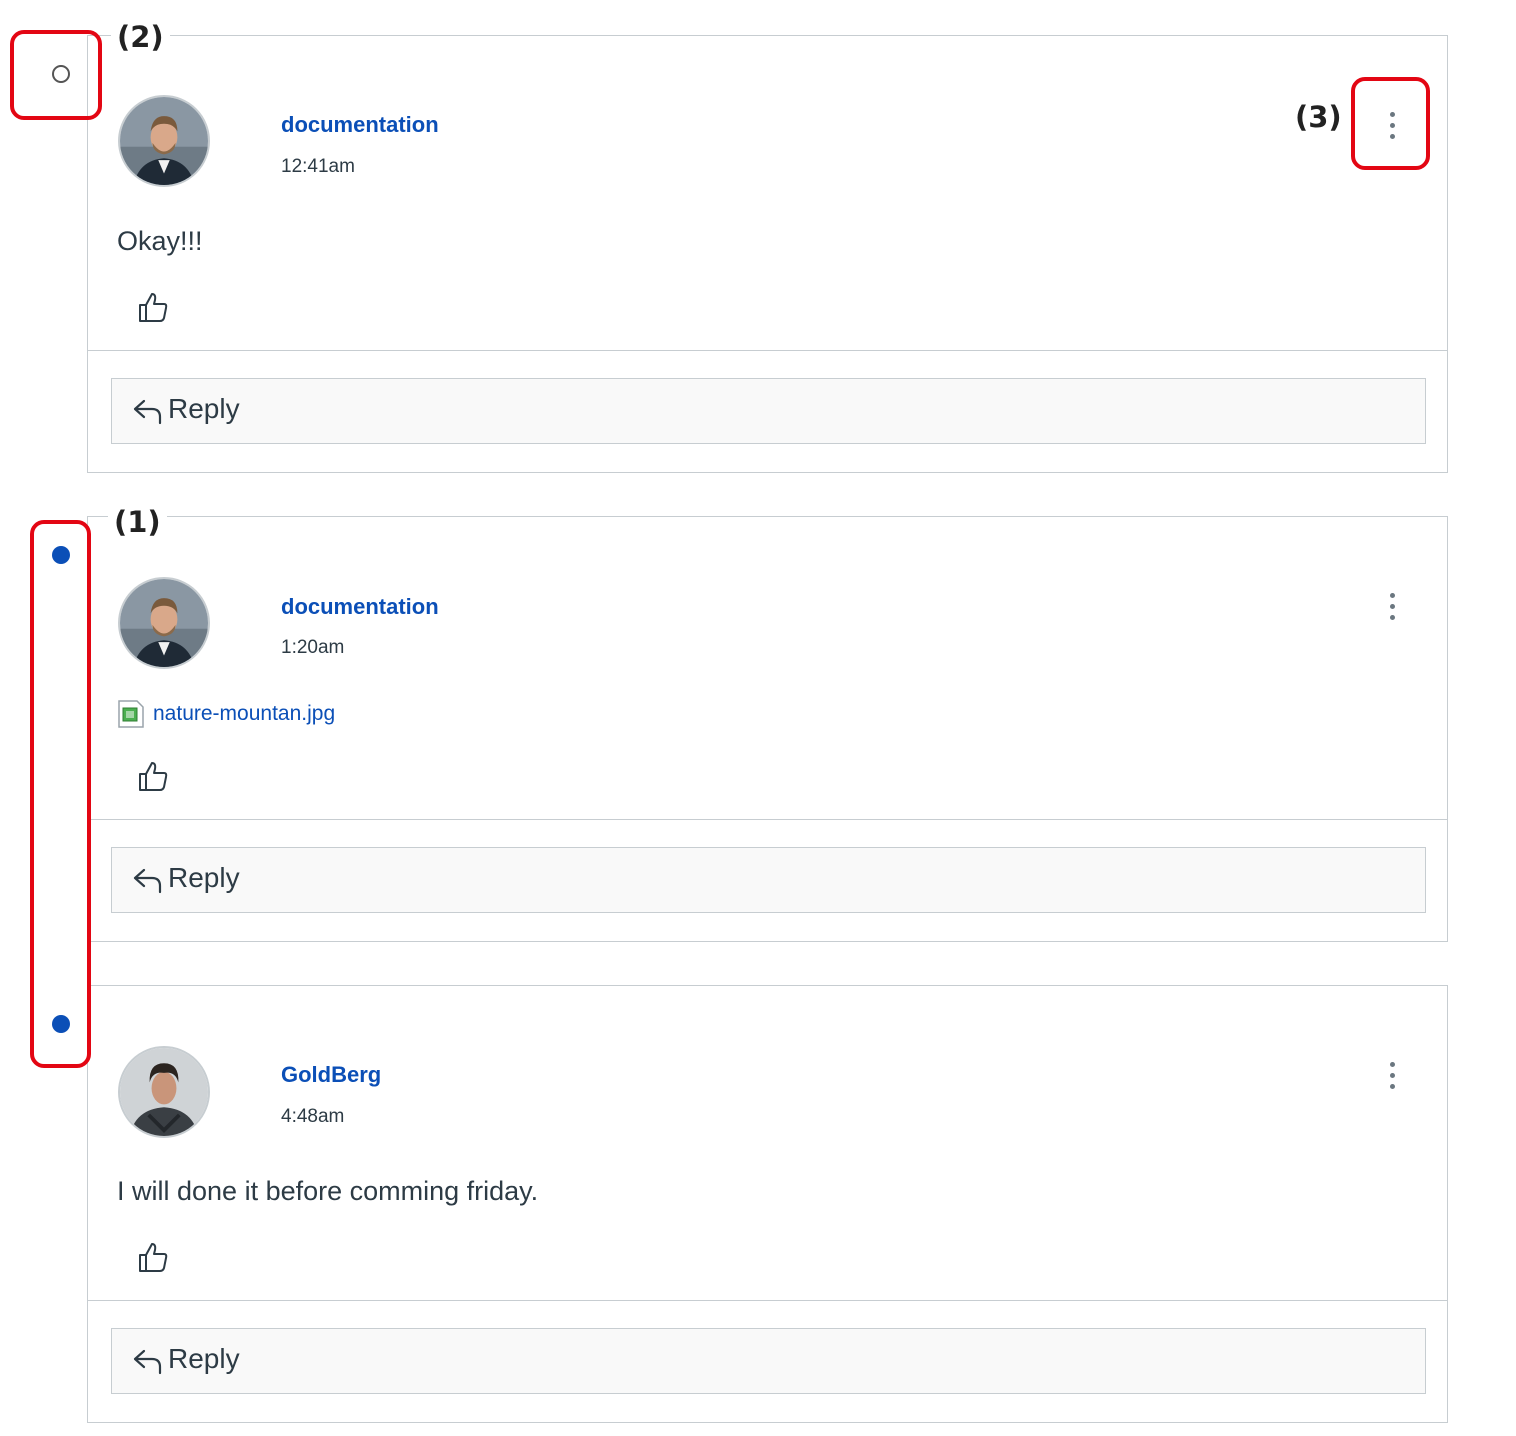 This screenshot has width=1516, height=1436. What do you see at coordinates (137, 522) in the screenshot?
I see `annotation-label-1: (1)` at bounding box center [137, 522].